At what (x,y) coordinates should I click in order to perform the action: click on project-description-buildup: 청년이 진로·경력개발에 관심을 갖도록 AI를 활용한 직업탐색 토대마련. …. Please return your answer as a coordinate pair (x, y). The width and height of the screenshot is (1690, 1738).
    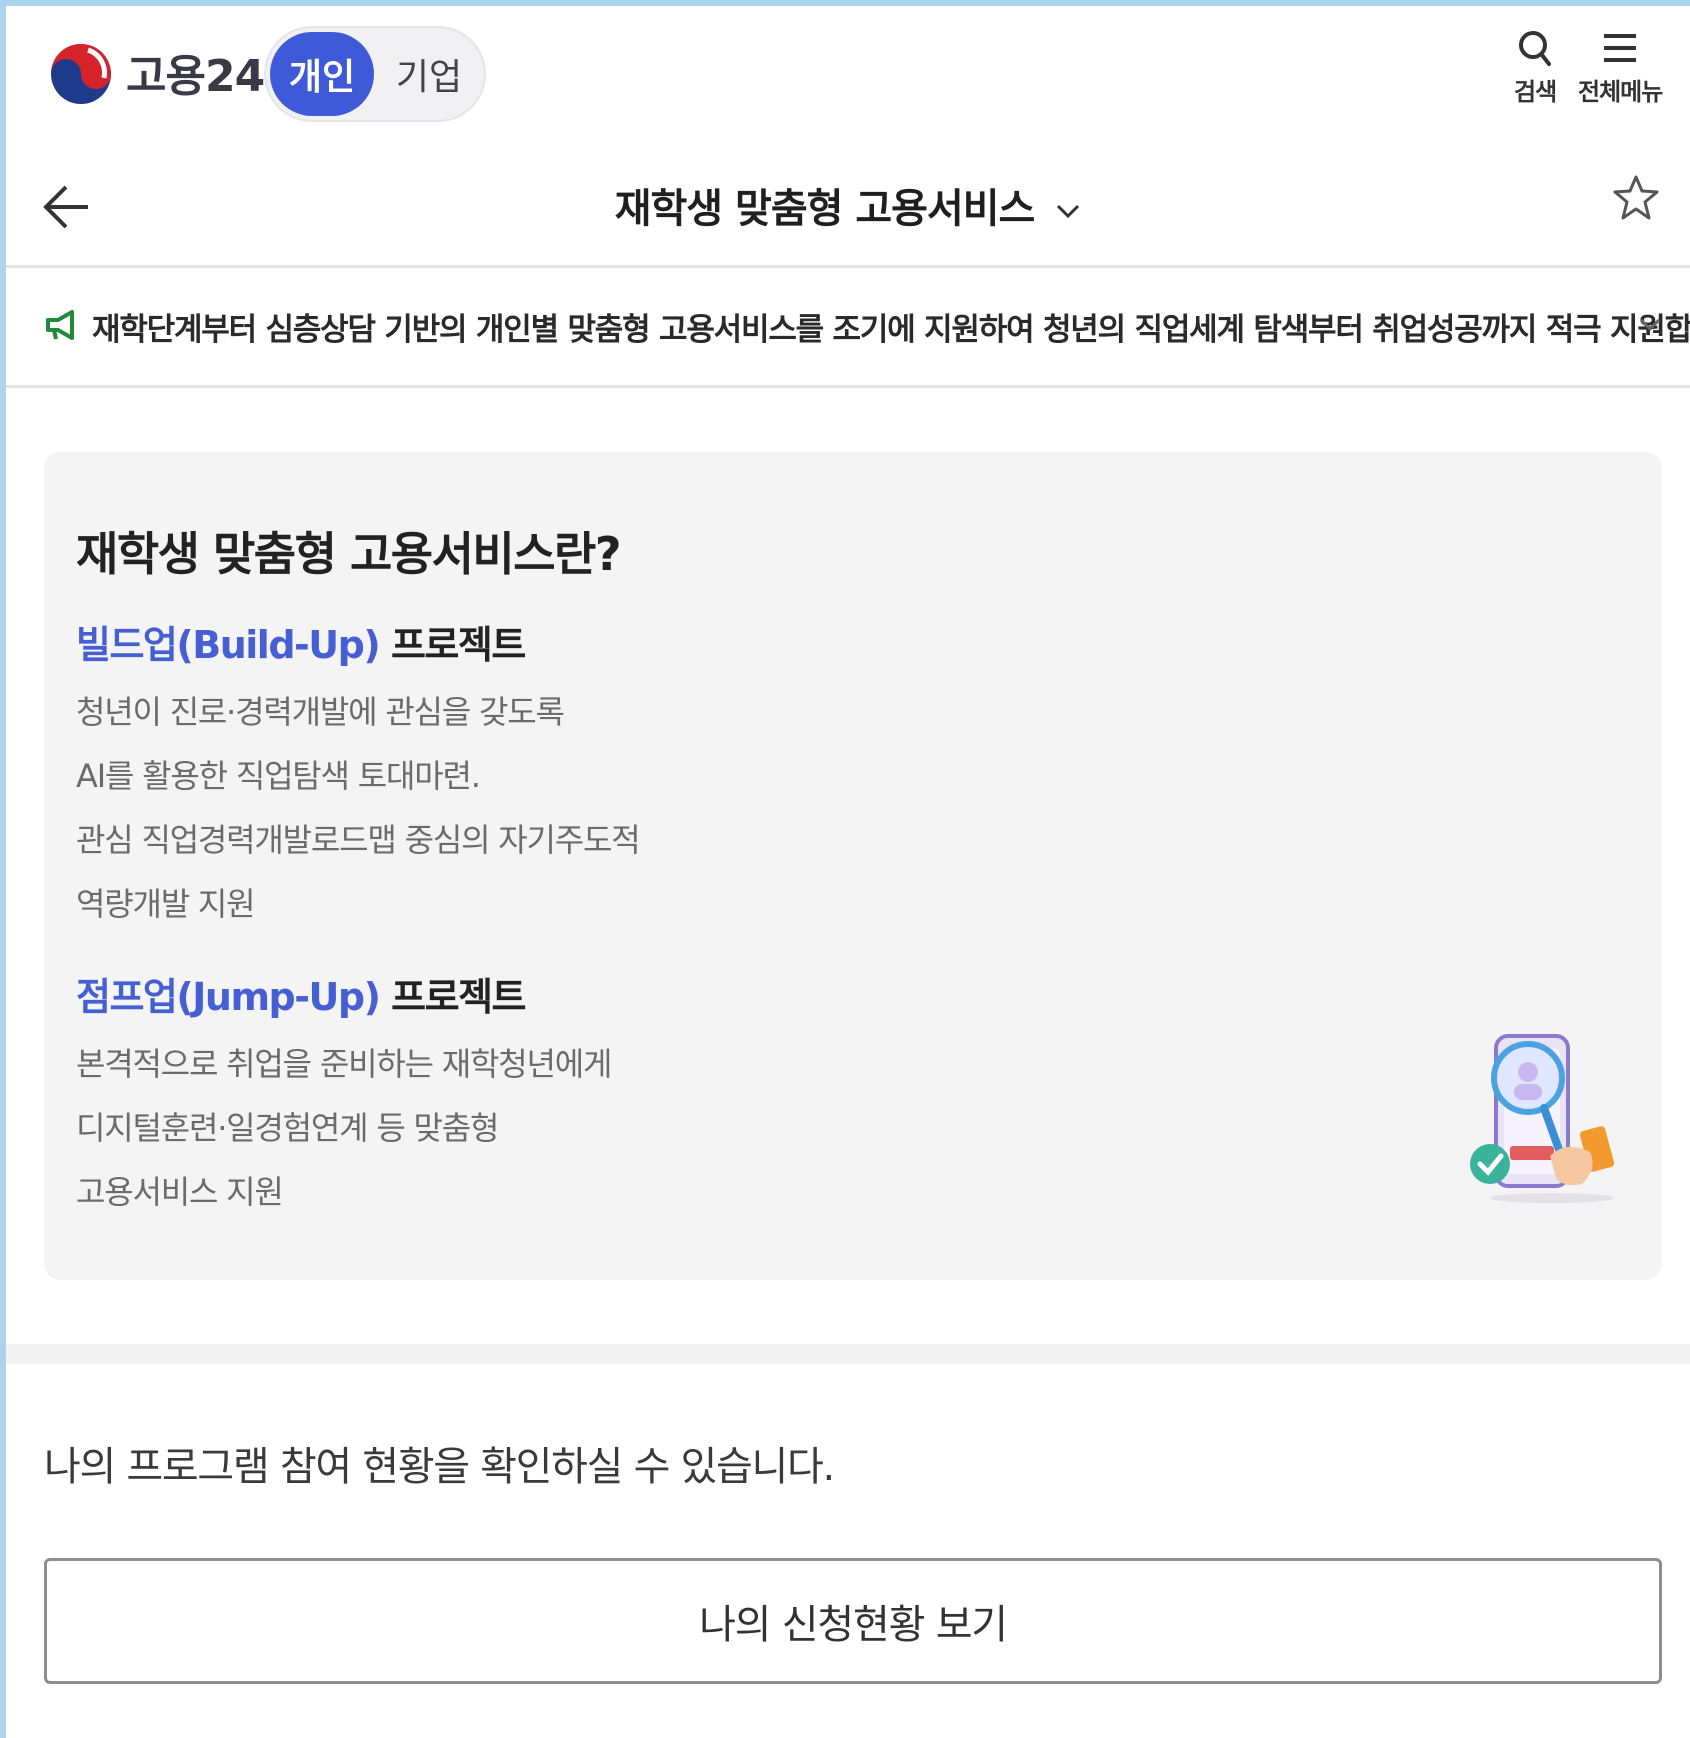
    Looking at the image, I should click on (358, 808).